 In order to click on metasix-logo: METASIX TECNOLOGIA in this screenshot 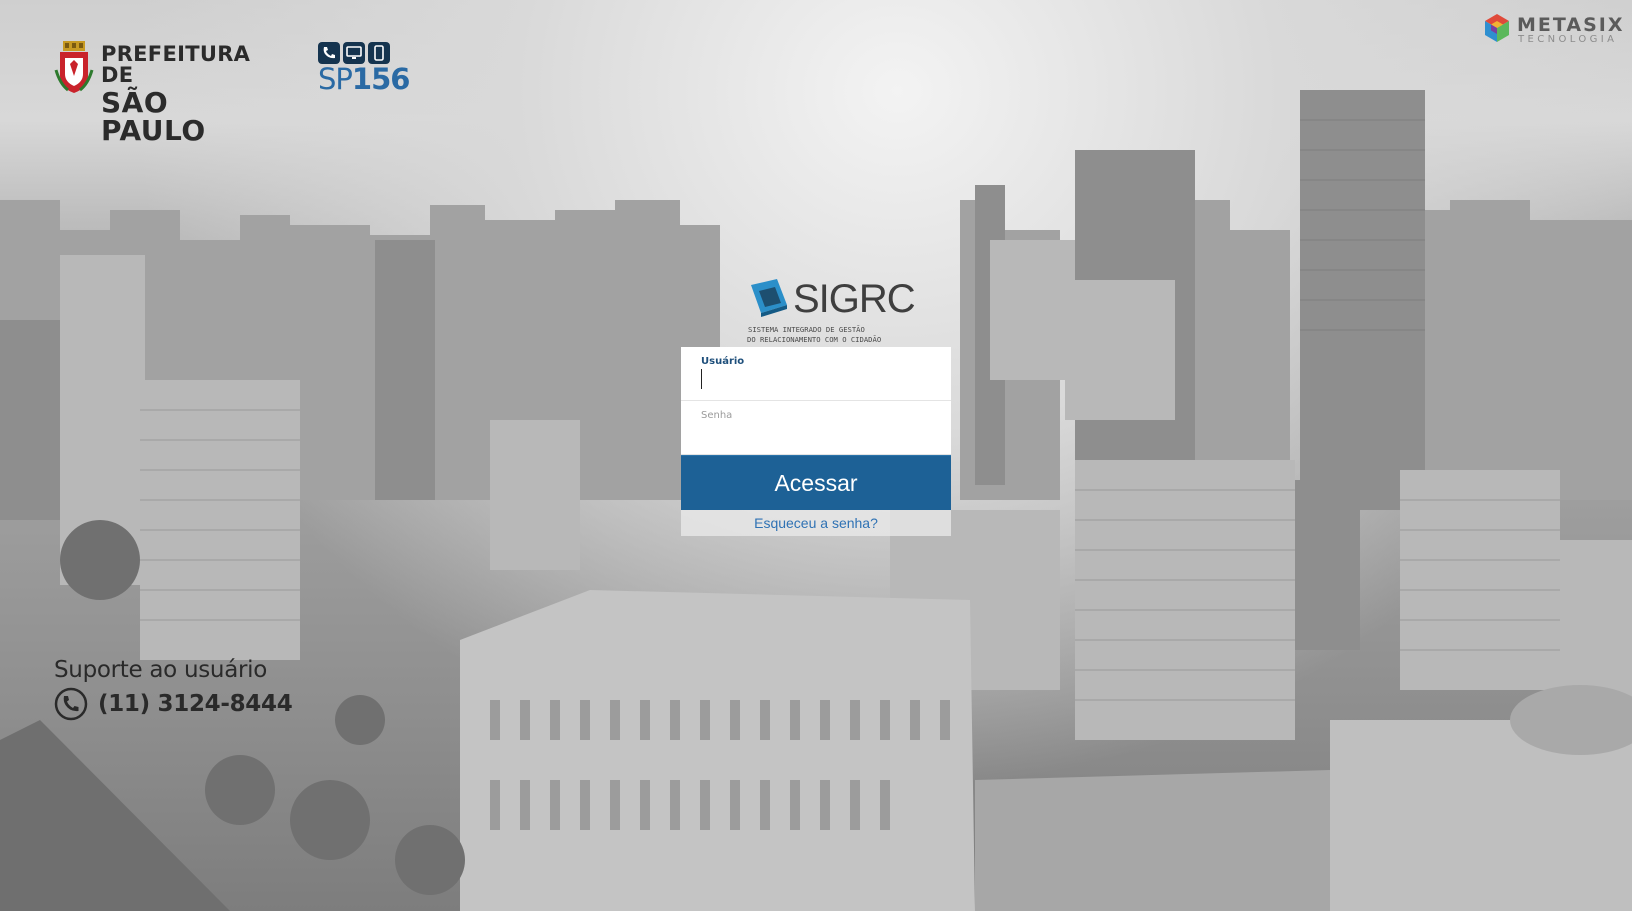, I will do `click(1553, 29)`.